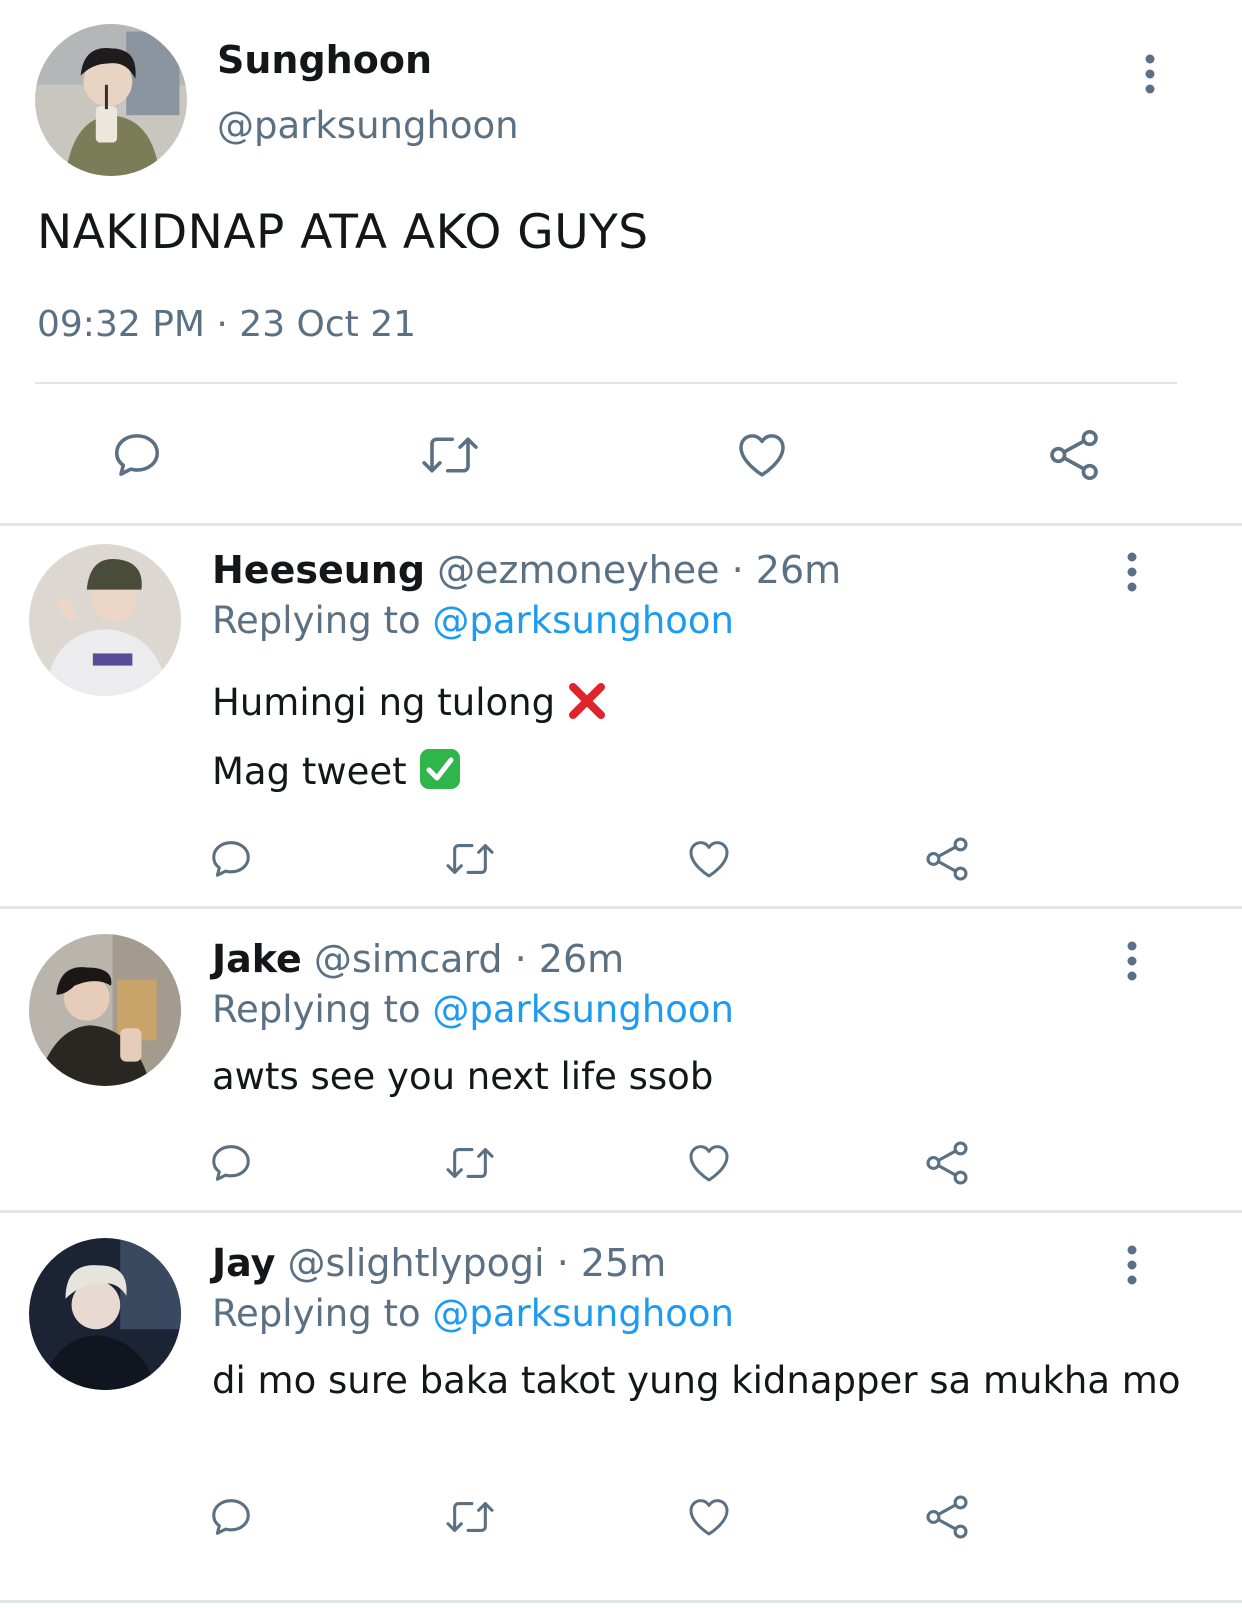  I want to click on check-mark-button-emoji, so click(440, 773).